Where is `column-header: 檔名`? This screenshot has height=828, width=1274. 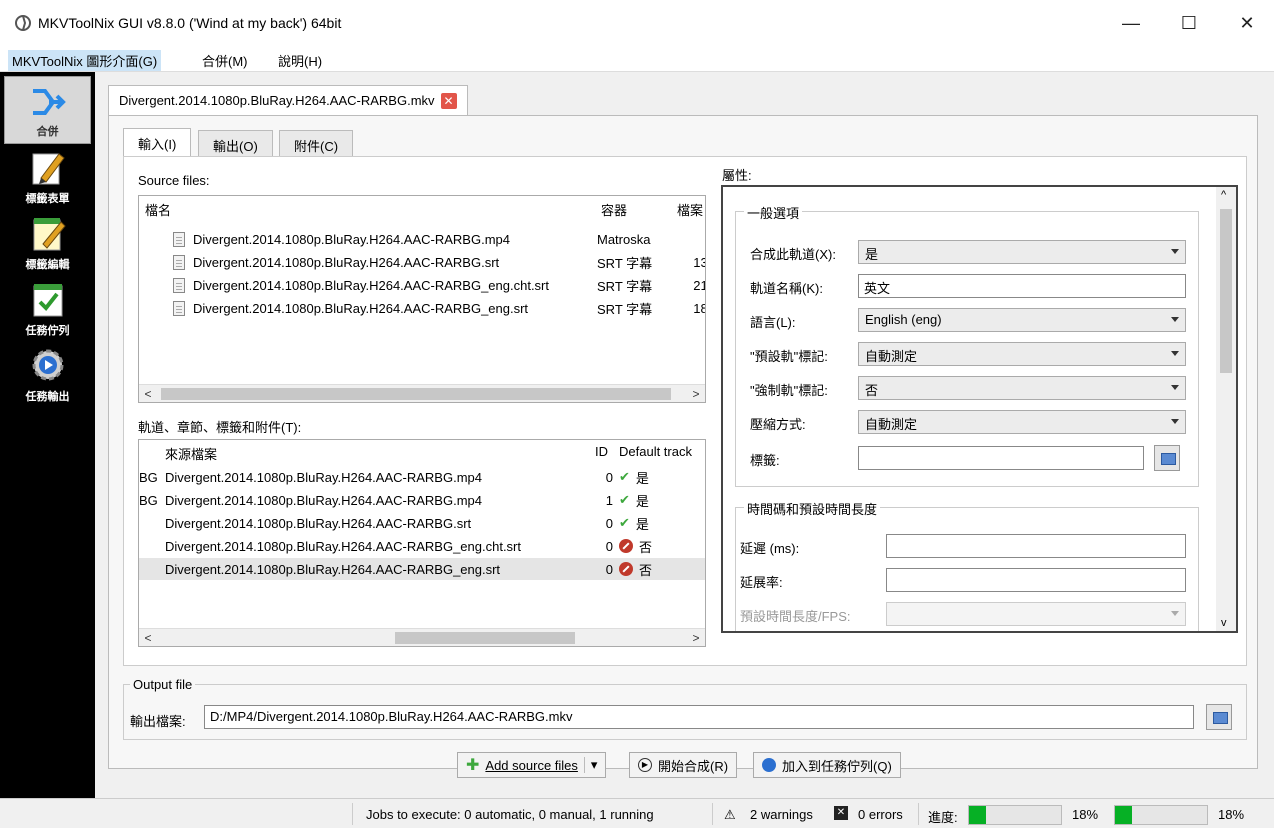
column-header: 檔名 is located at coordinates (158, 209).